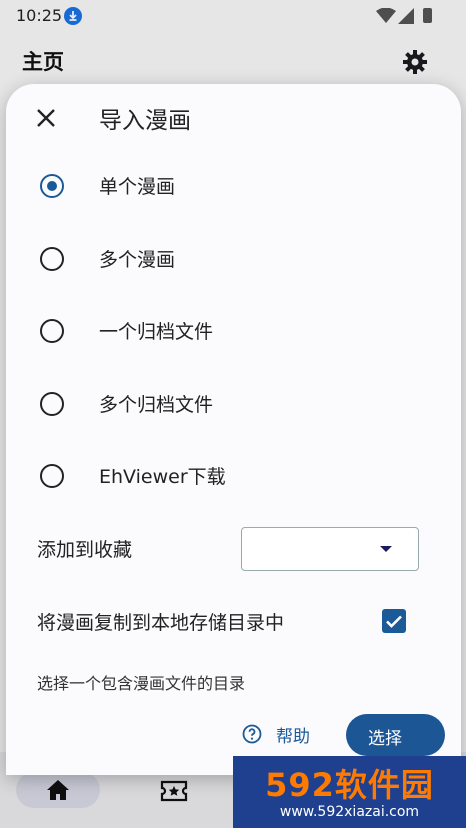 This screenshot has height=828, width=466. I want to click on help-icon, so click(252, 736).